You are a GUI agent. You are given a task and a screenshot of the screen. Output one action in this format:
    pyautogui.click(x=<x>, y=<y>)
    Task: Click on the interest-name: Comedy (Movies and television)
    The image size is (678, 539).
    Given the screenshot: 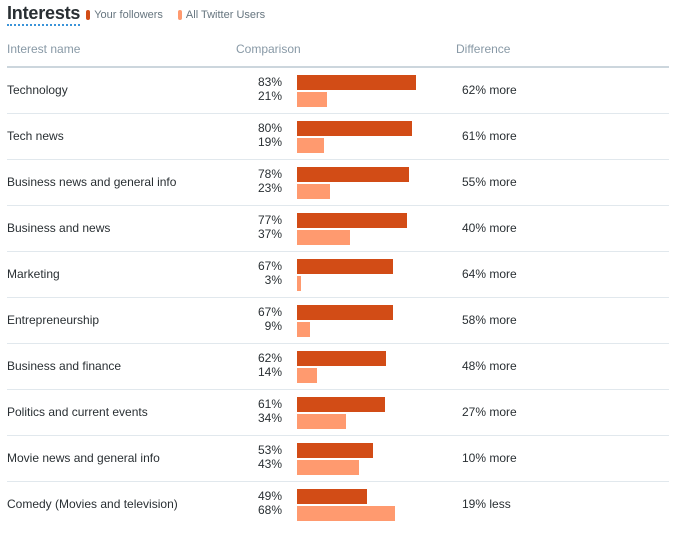 What is the action you would take?
    pyautogui.click(x=92, y=504)
    